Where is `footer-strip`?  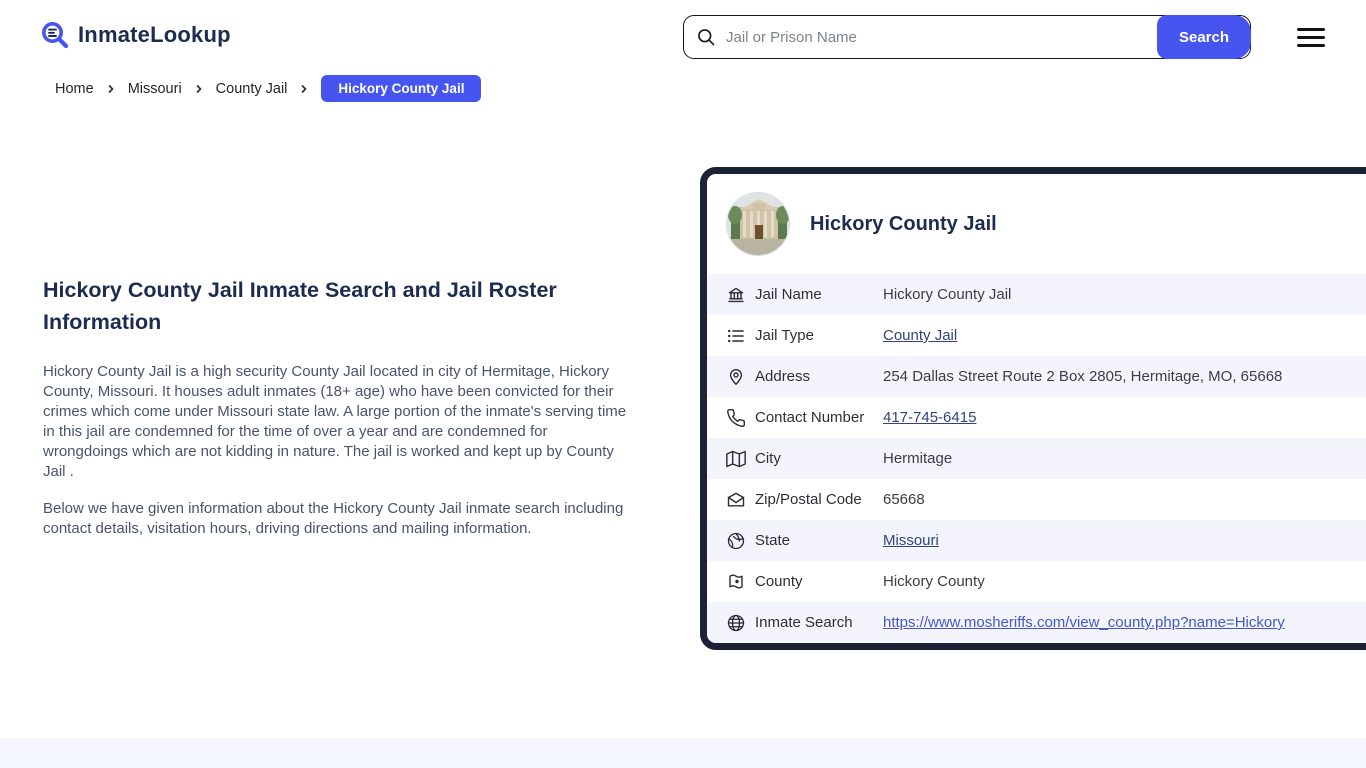
footer-strip is located at coordinates (683, 753).